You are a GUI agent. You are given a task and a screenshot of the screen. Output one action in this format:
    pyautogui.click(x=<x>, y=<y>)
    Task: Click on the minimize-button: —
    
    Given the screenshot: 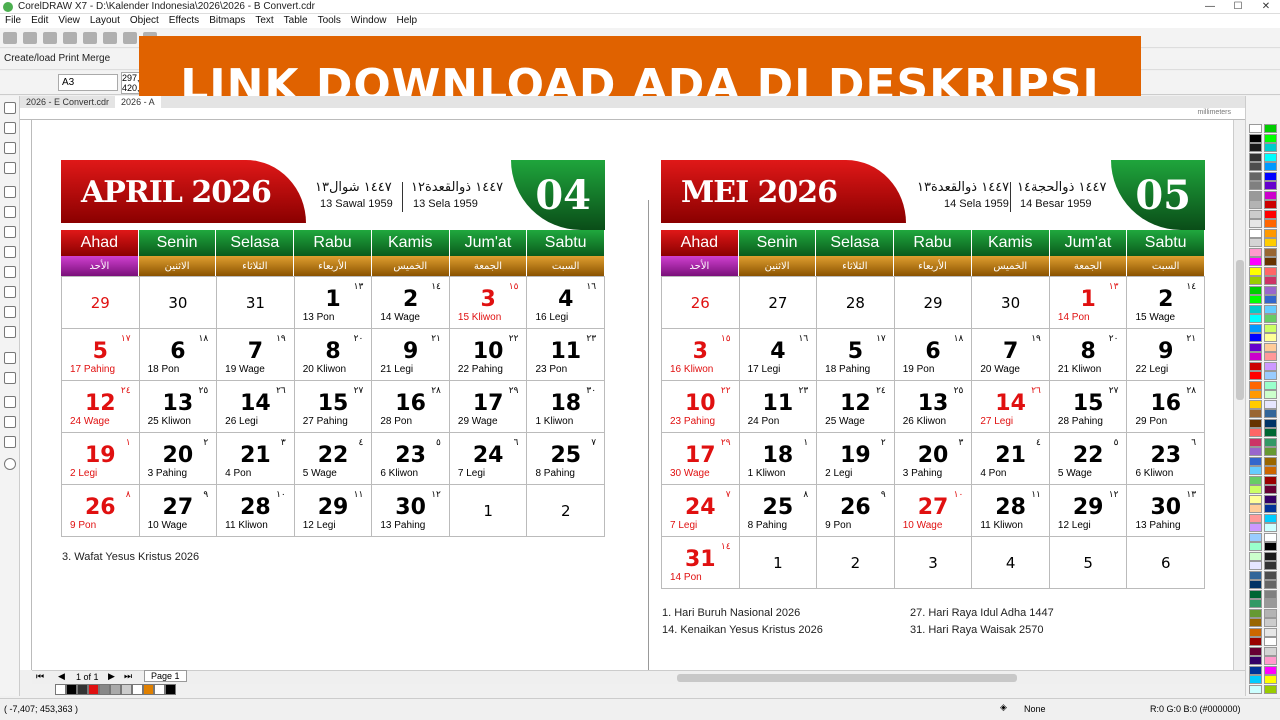 What is the action you would take?
    pyautogui.click(x=1210, y=7)
    